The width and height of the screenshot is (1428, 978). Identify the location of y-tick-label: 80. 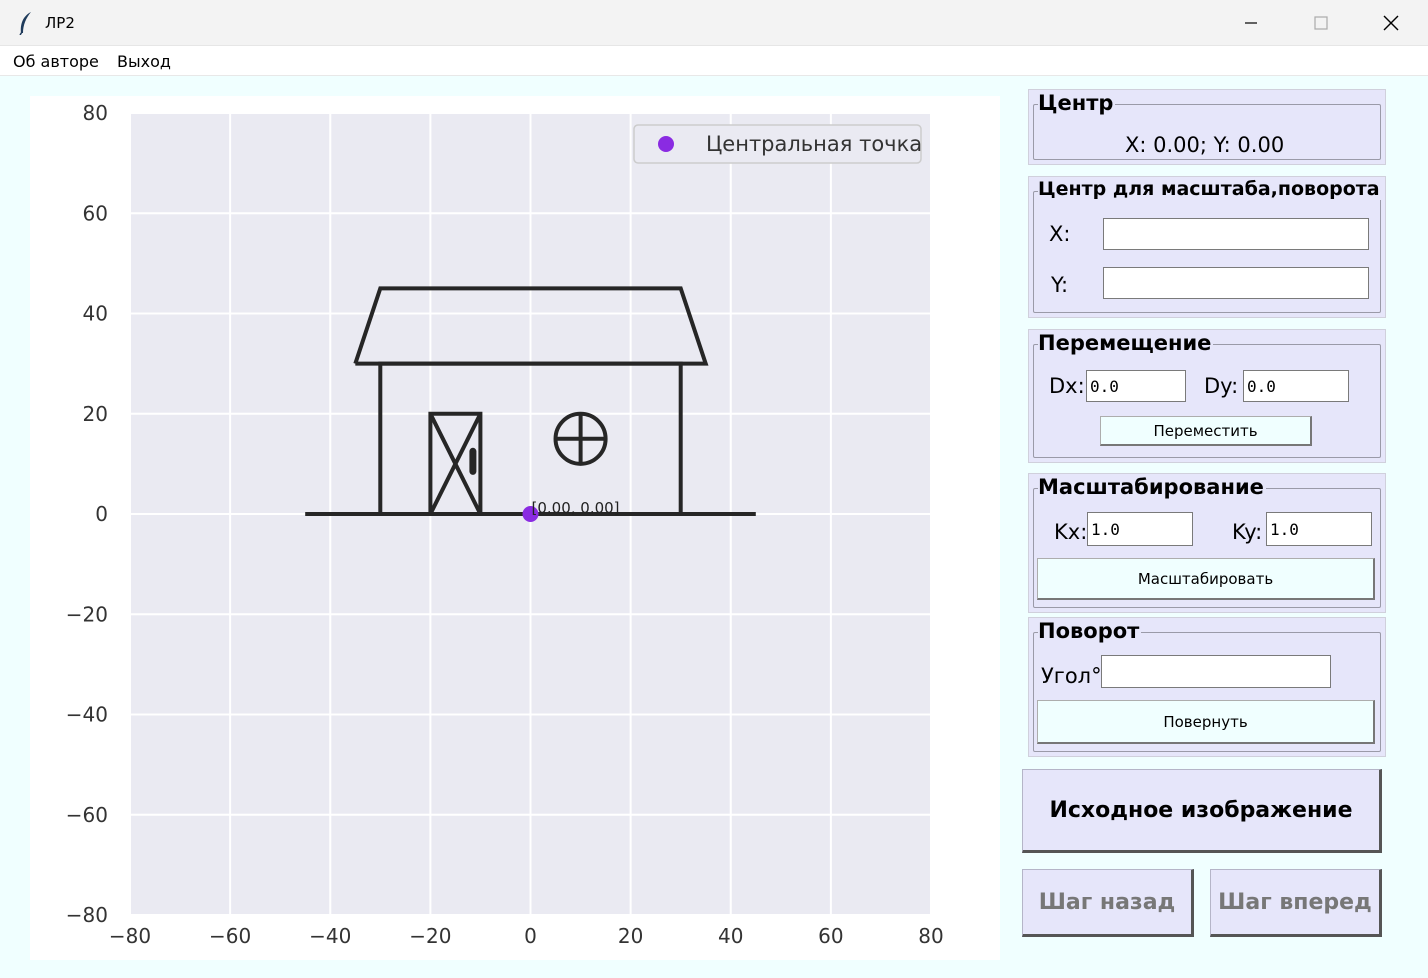
(95, 113).